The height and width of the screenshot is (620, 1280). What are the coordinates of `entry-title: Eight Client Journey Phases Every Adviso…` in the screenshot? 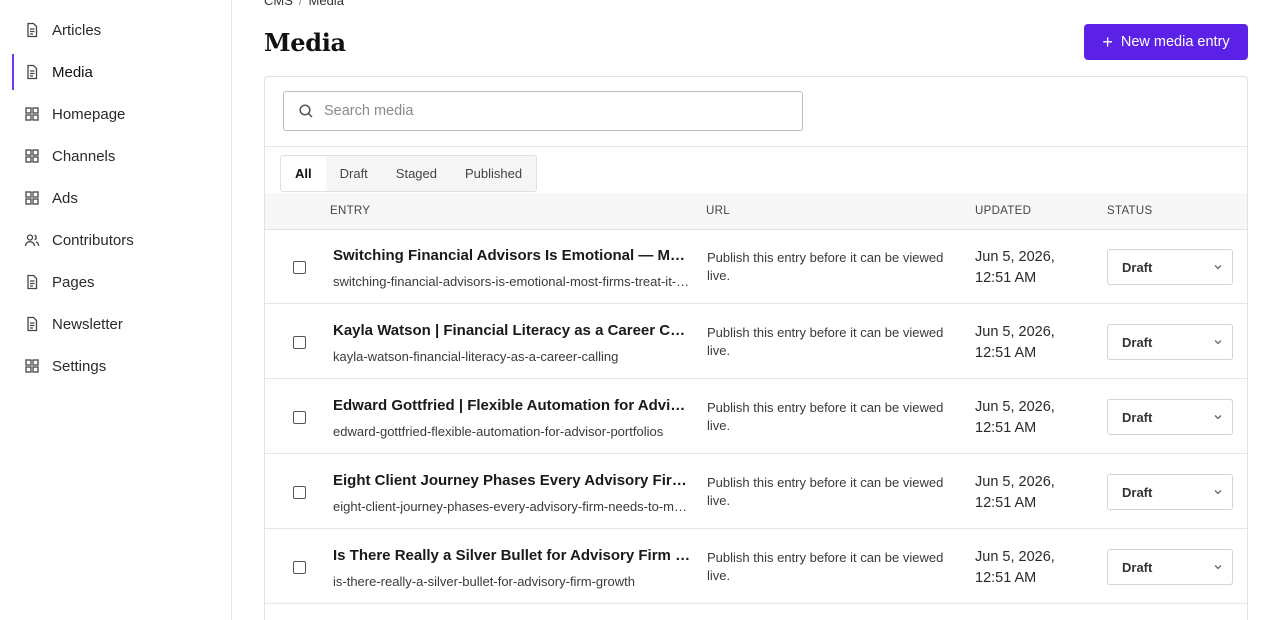 It's located at (512, 480).